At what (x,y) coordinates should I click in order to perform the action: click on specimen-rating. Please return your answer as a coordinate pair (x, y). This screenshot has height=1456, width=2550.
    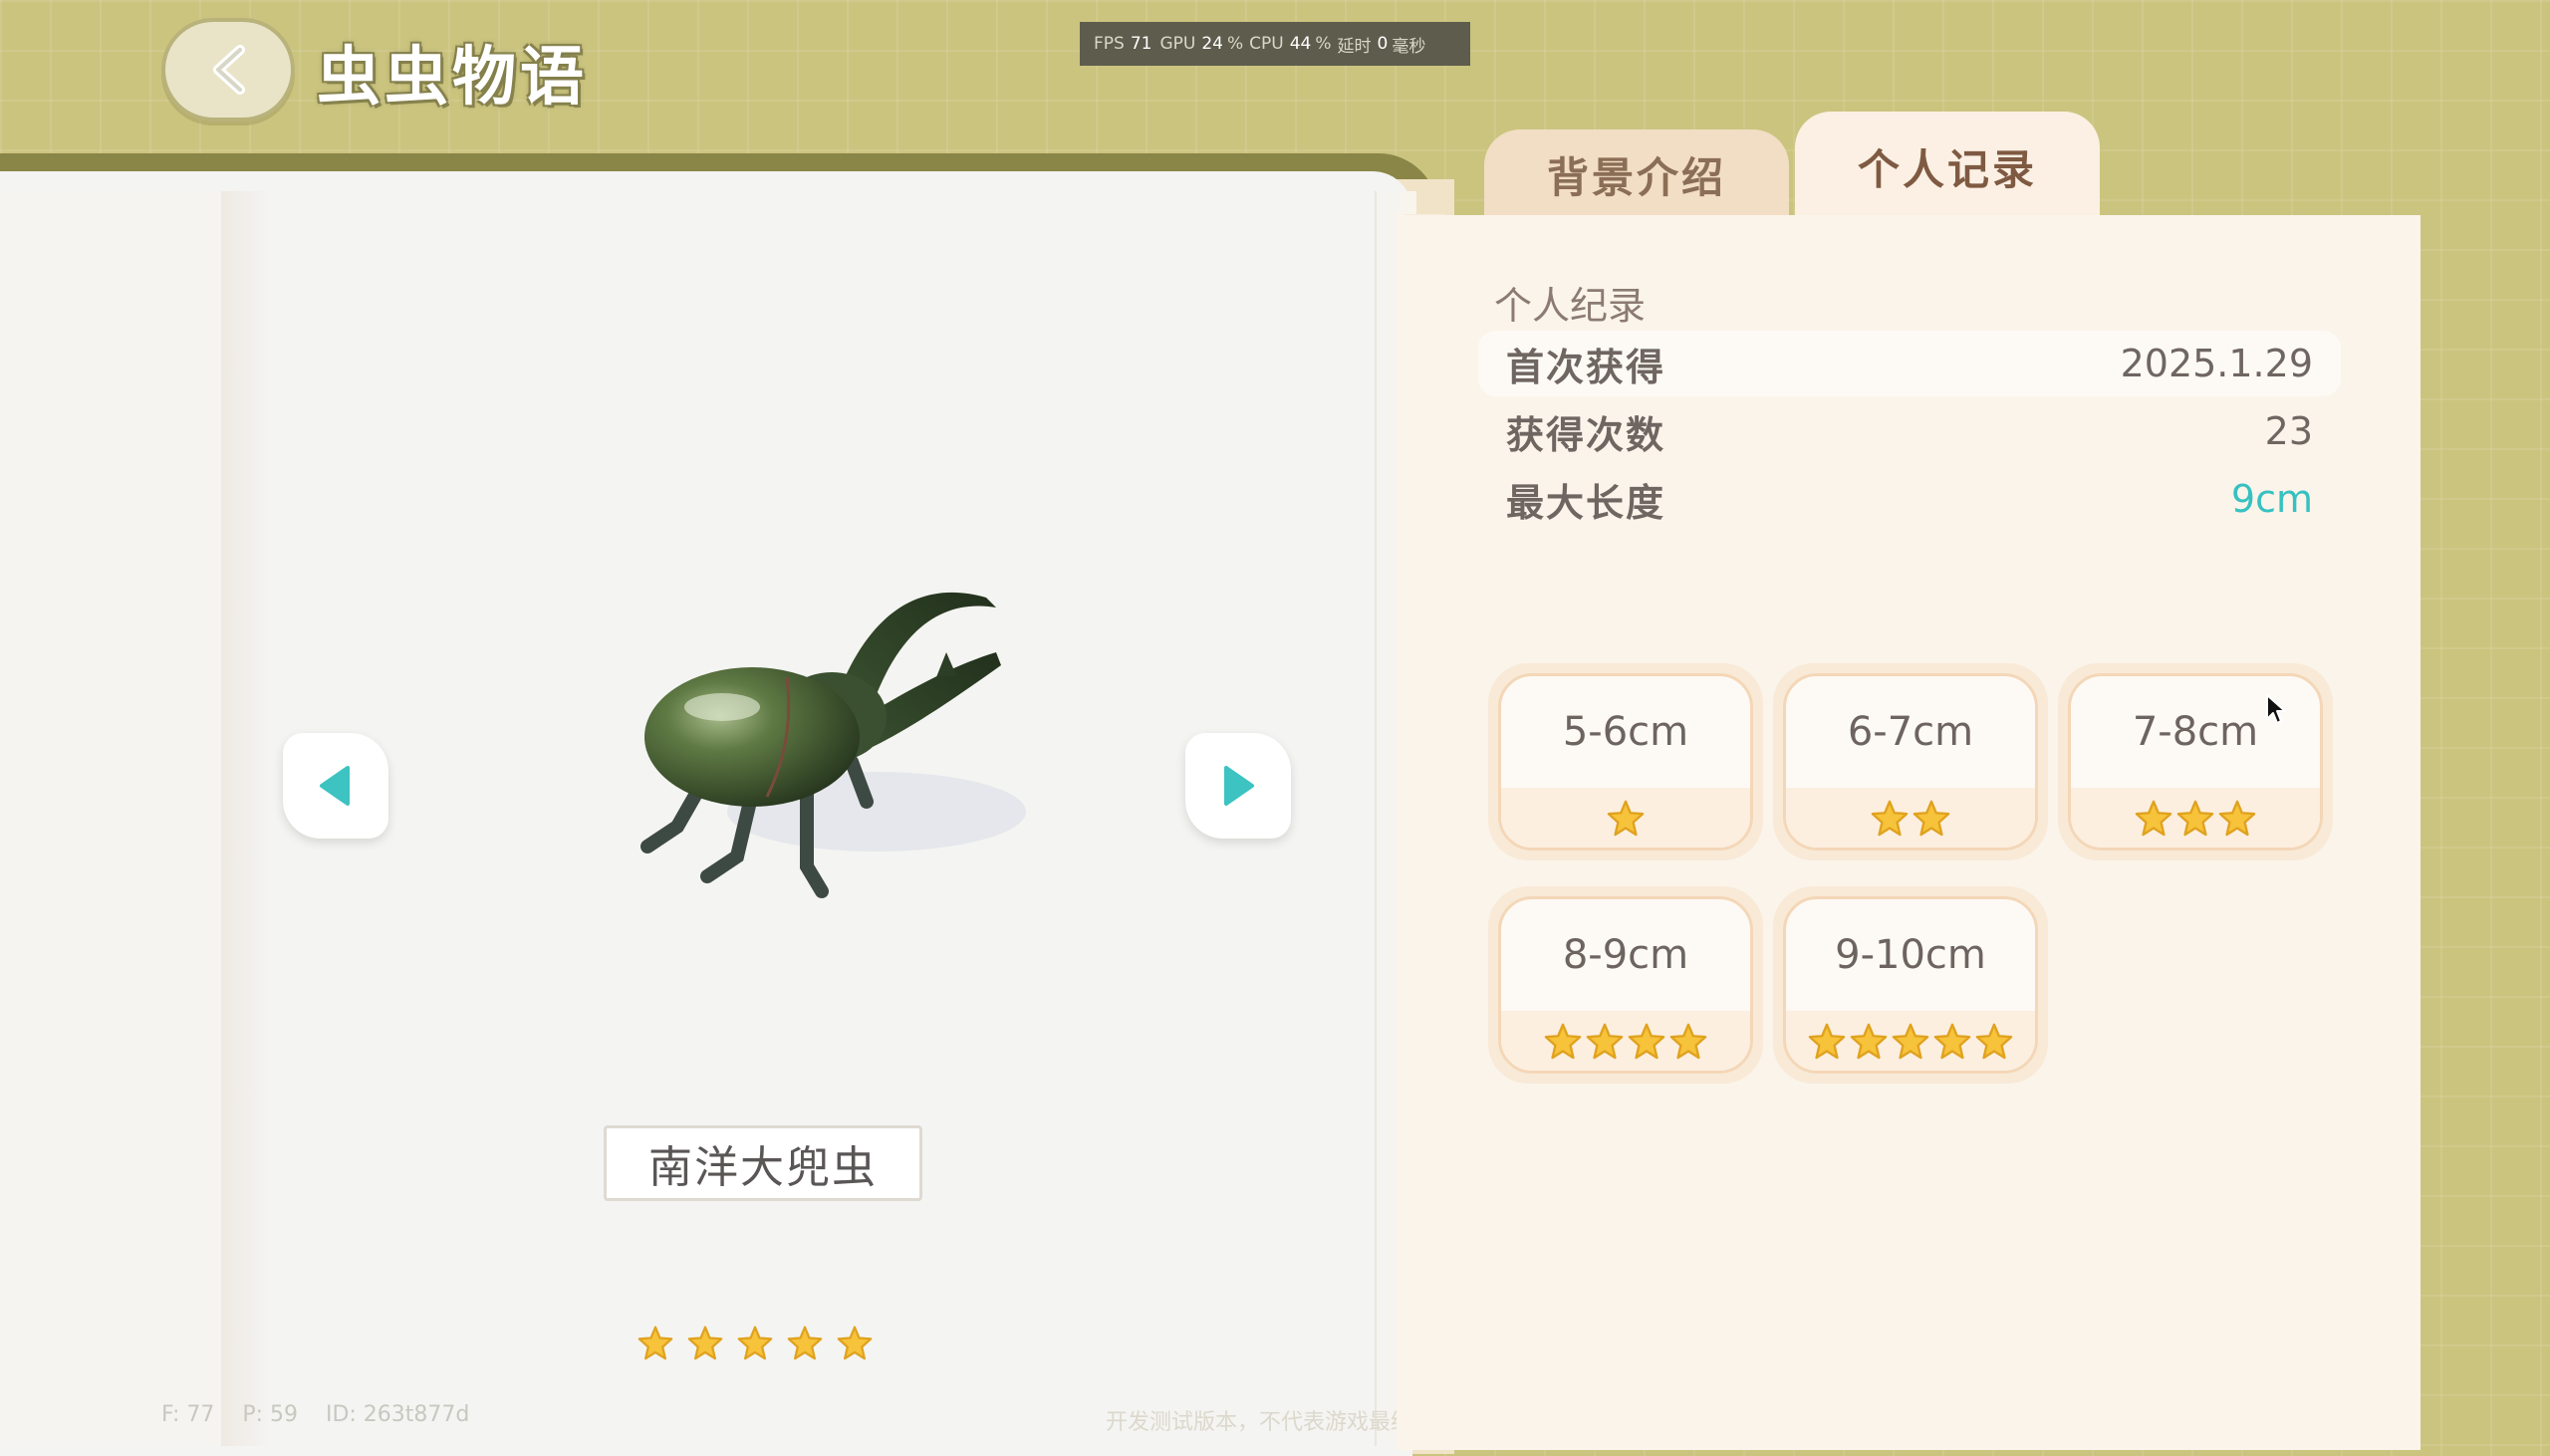
    Looking at the image, I should click on (755, 1342).